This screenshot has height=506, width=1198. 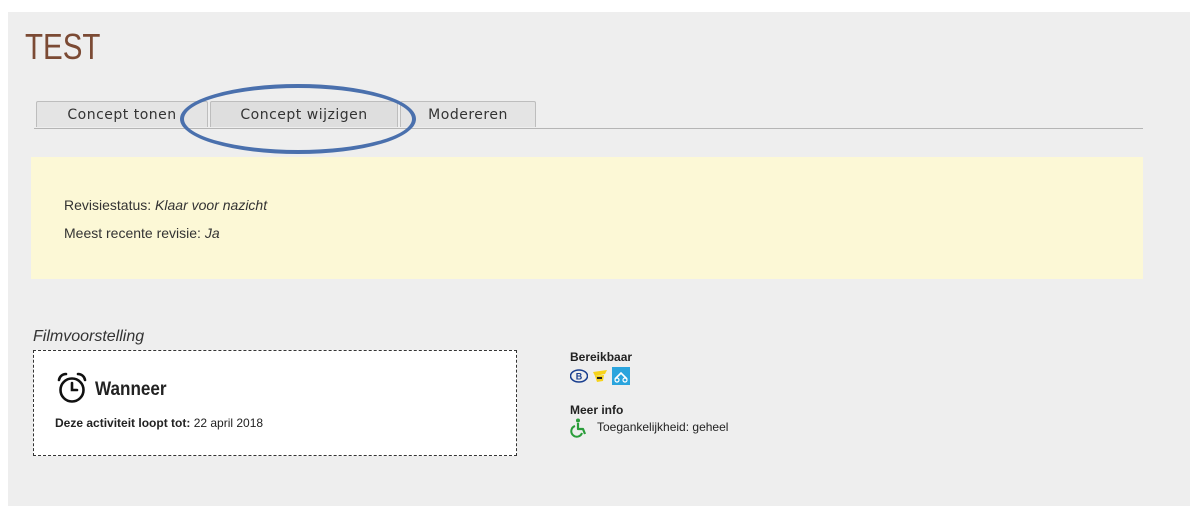 What do you see at coordinates (601, 357) in the screenshot?
I see `reachability-title: Bereikbaar` at bounding box center [601, 357].